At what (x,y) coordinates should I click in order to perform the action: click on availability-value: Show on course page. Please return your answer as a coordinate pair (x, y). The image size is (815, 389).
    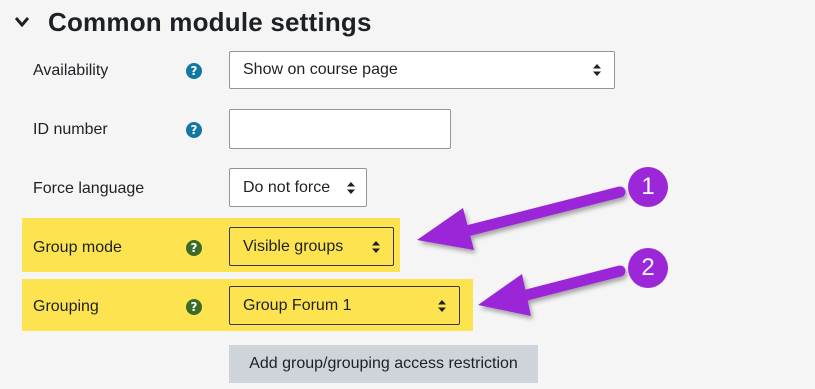
    Looking at the image, I should click on (320, 69).